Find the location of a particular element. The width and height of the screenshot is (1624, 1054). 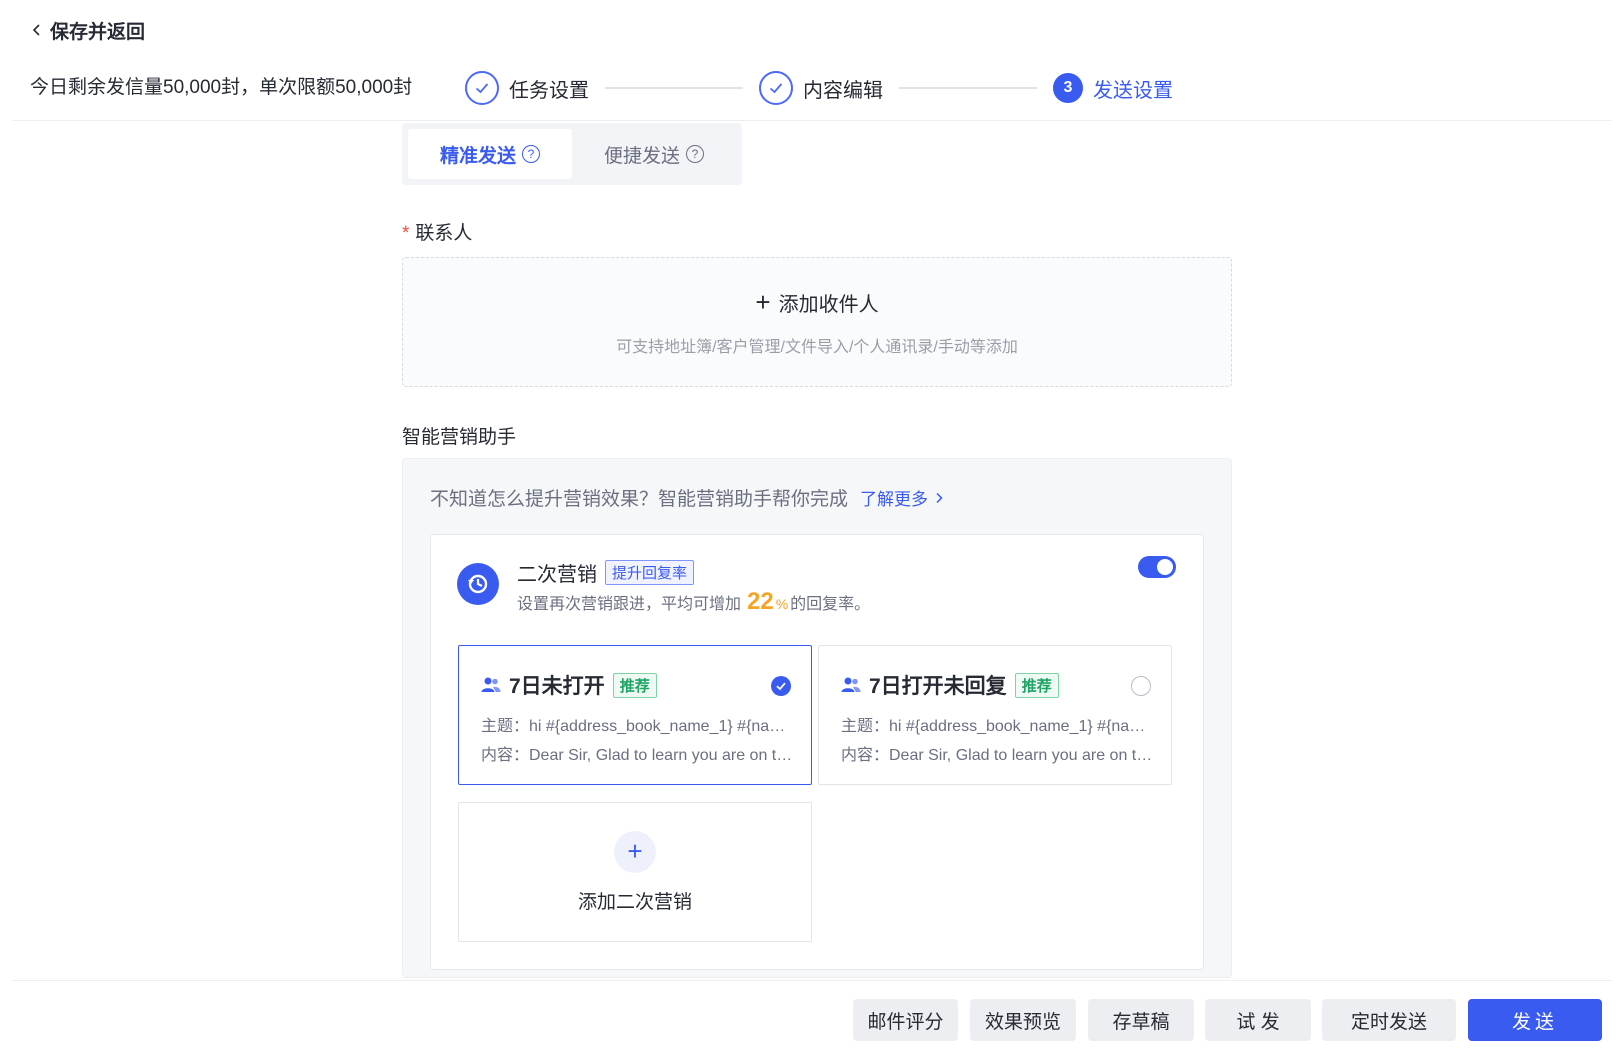

reply-rate-tag: 提升回复率 is located at coordinates (650, 572).